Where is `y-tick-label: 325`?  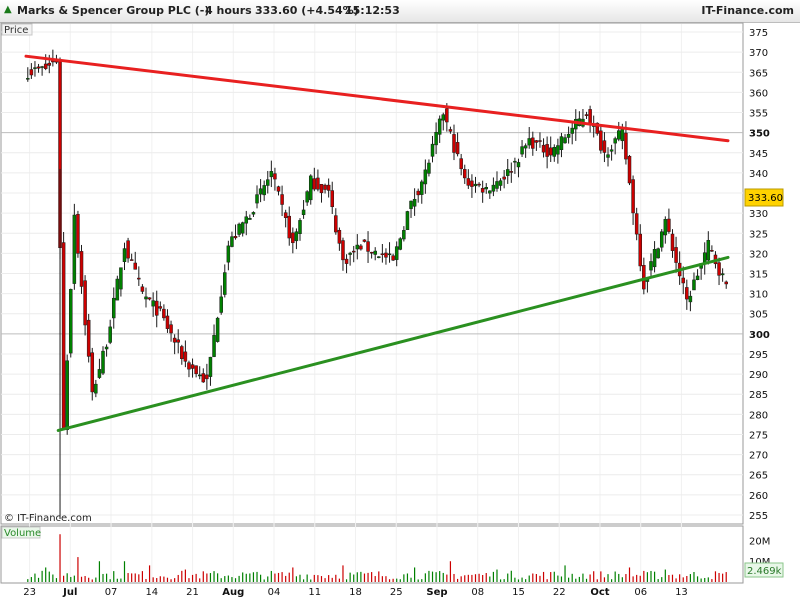
y-tick-label: 325 is located at coordinates (758, 234).